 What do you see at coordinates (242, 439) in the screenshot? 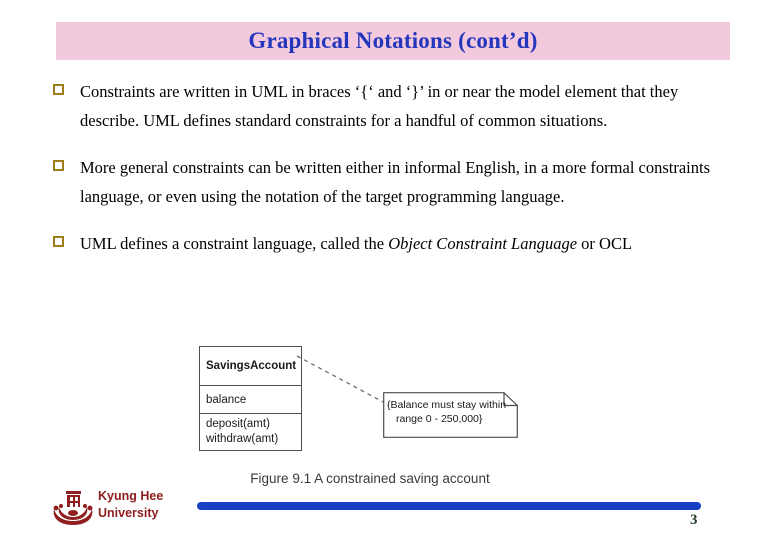
I see `uml-operation-withdraw: withdraw(amt)` at bounding box center [242, 439].